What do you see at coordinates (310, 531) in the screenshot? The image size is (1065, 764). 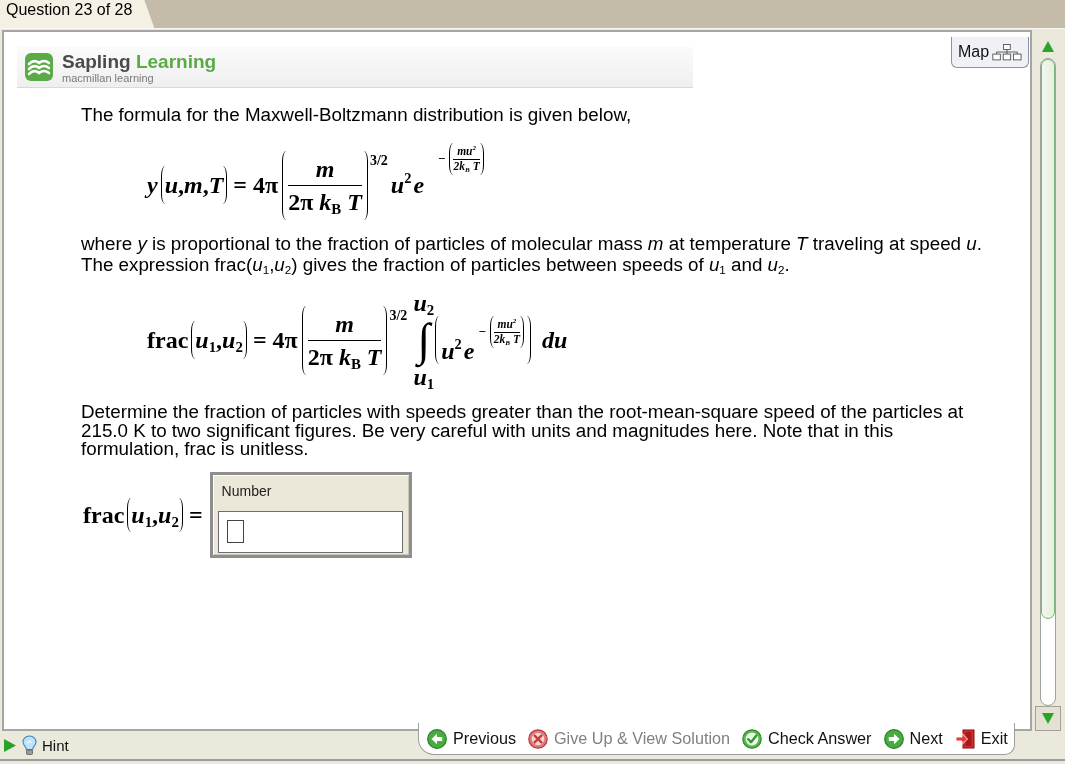 I see `answer-field` at bounding box center [310, 531].